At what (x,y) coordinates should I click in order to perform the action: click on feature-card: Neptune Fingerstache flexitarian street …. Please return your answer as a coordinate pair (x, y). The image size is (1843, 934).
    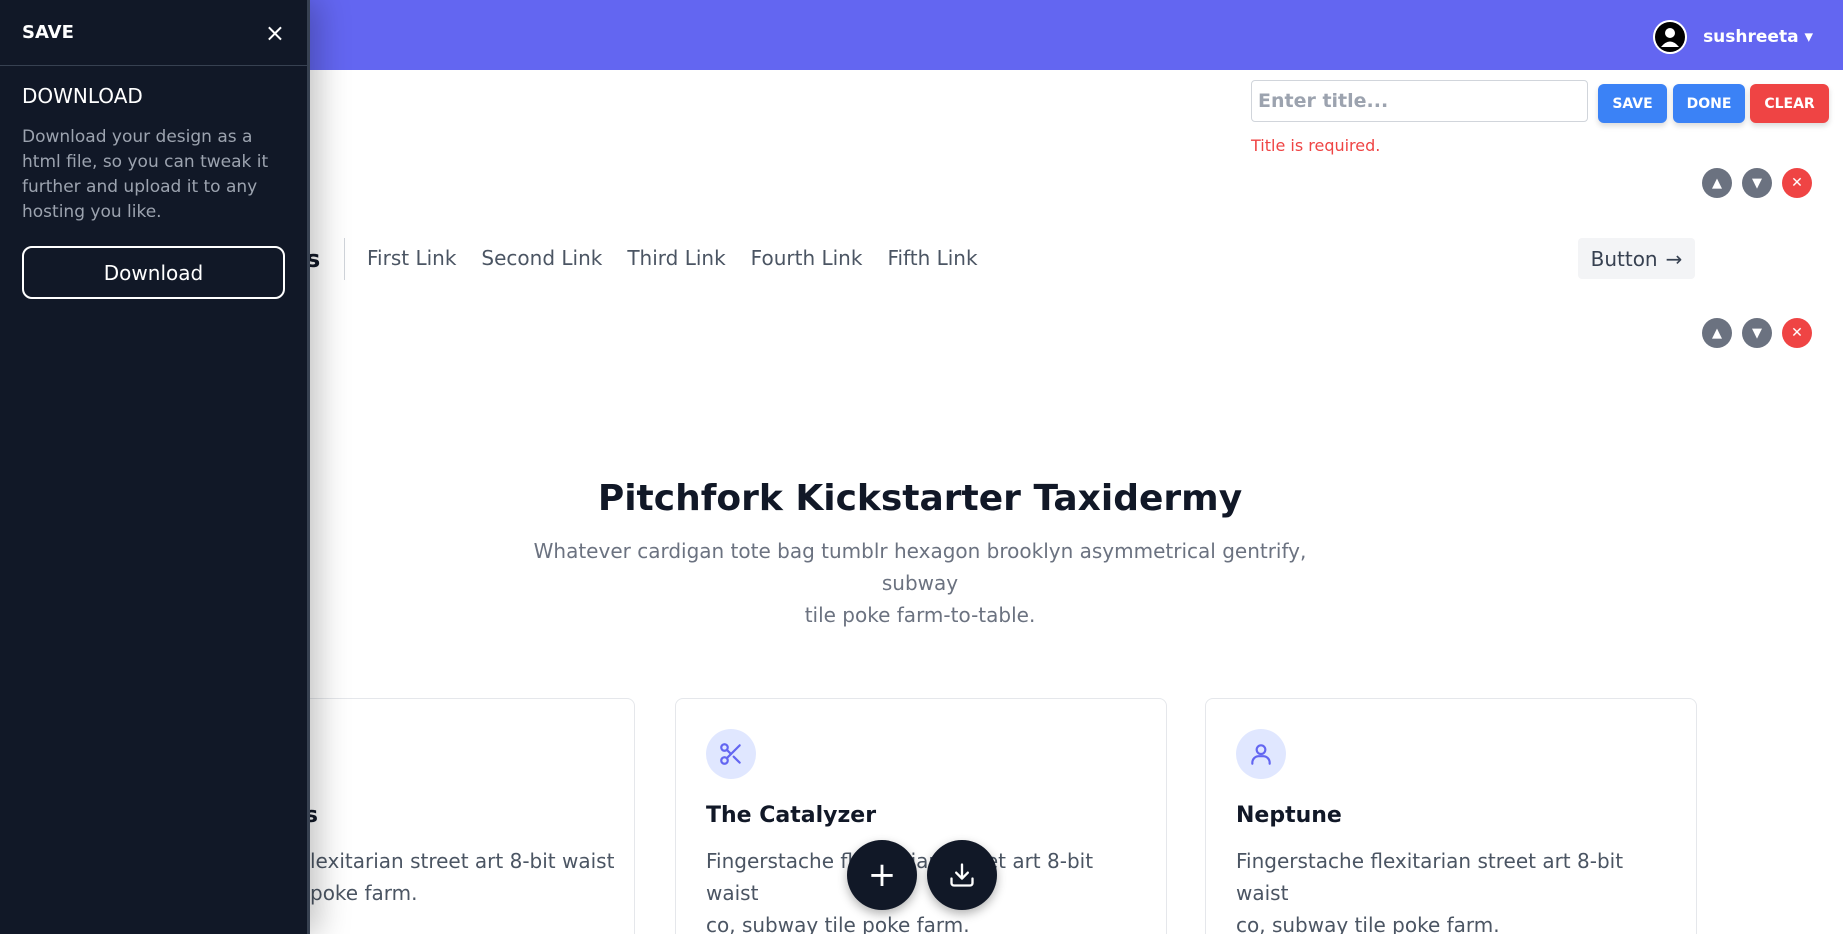
    Looking at the image, I should click on (1451, 816).